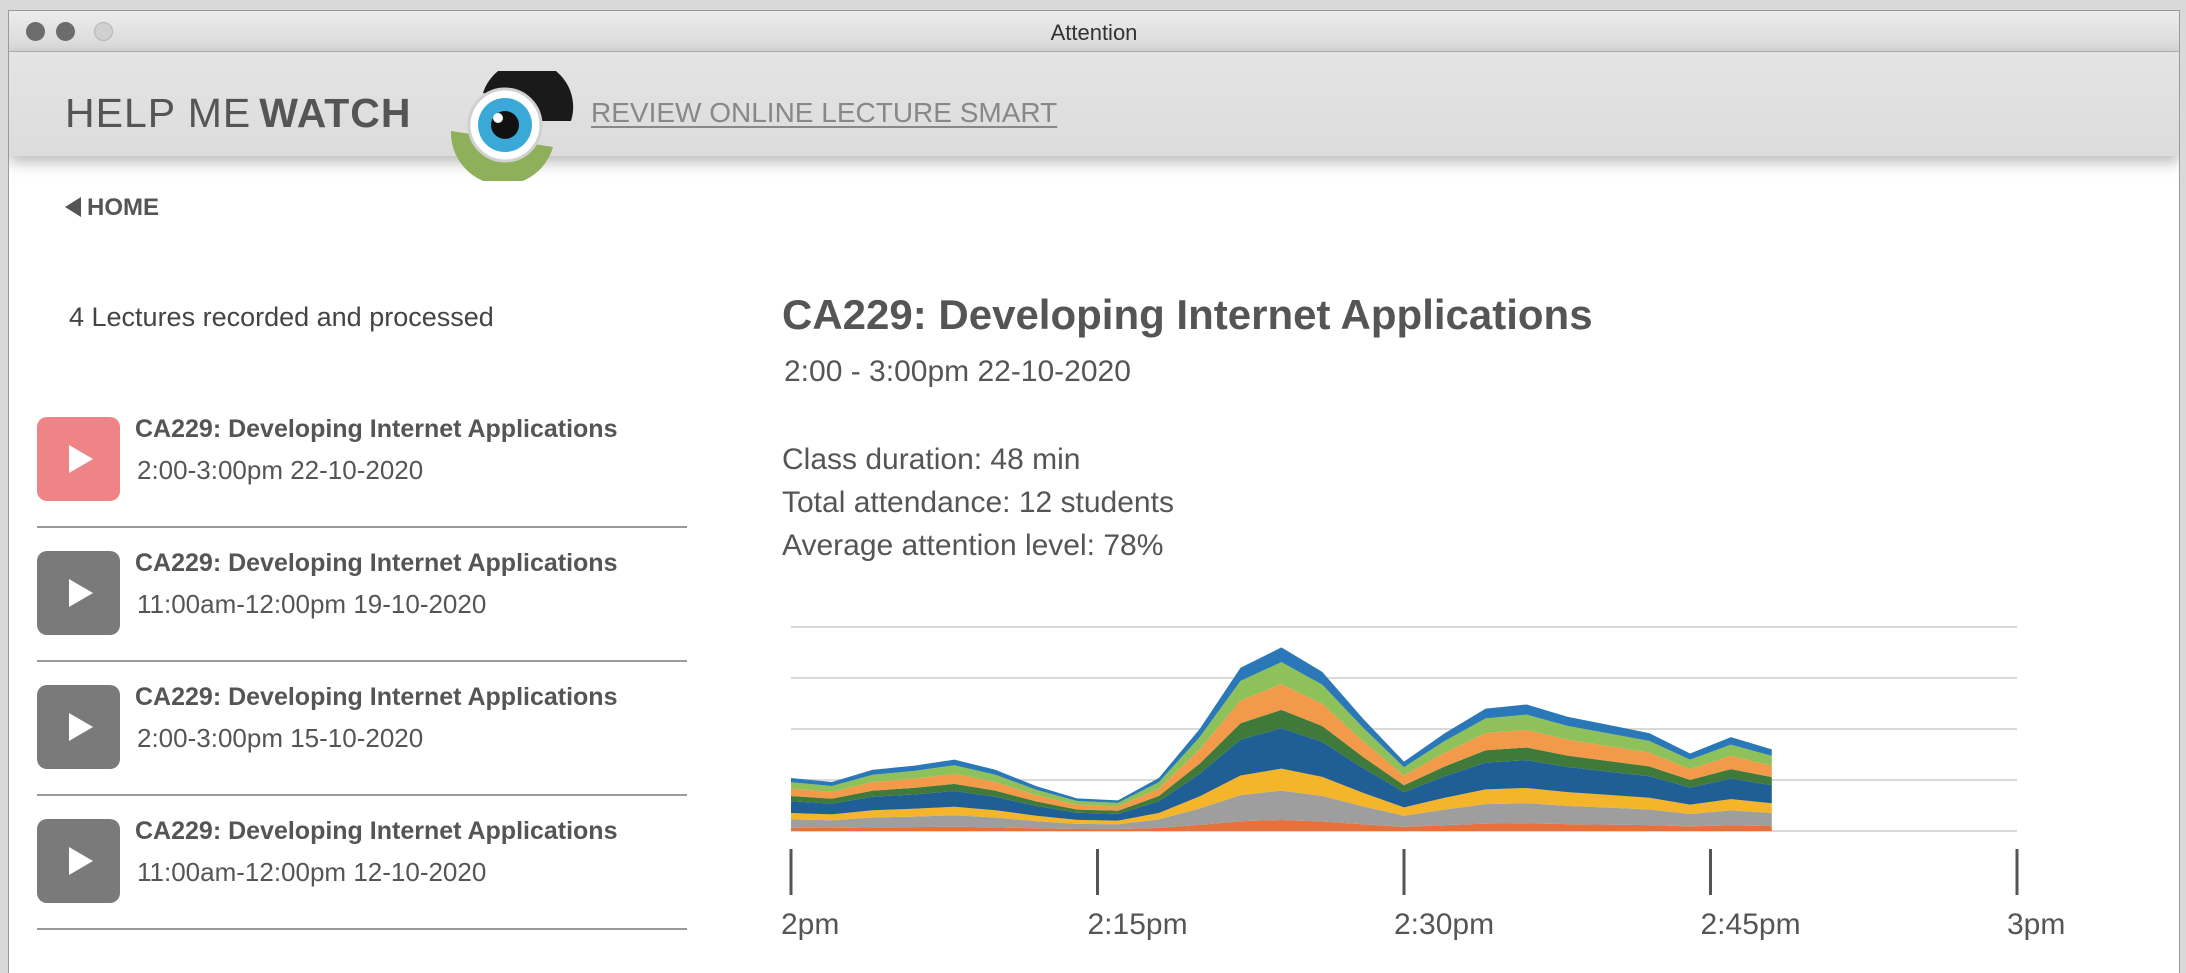 The image size is (2186, 973). What do you see at coordinates (335, 113) in the screenshot?
I see `brand-bold: WATCH` at bounding box center [335, 113].